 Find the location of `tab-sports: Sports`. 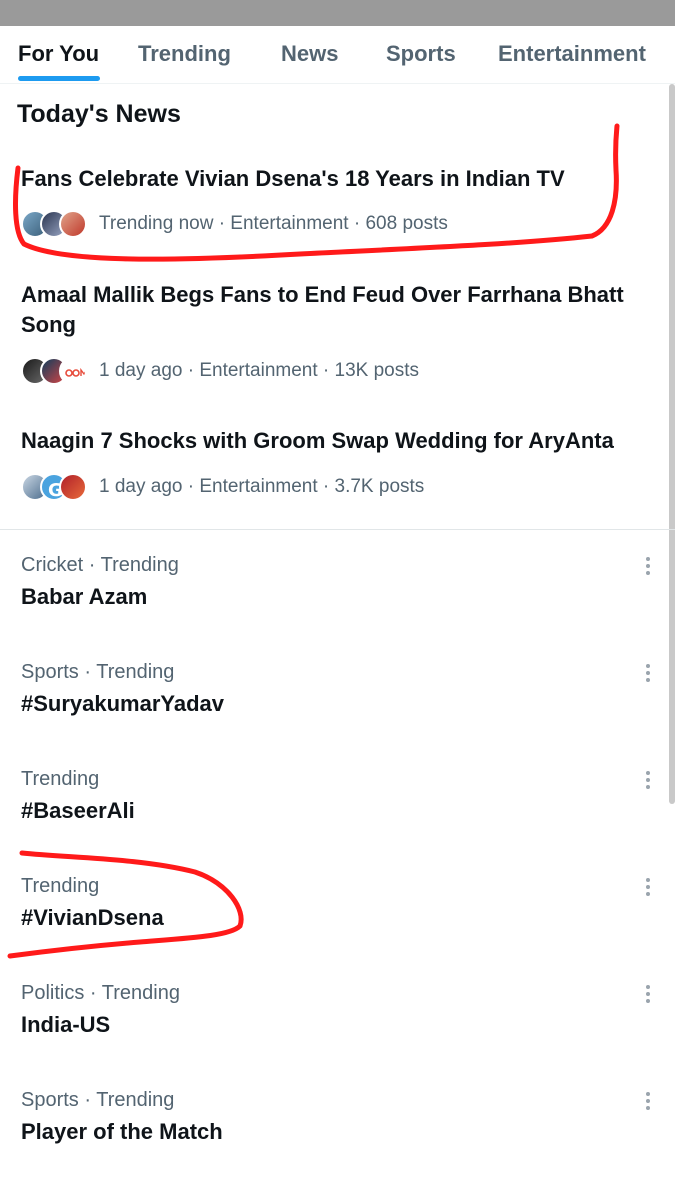

tab-sports: Sports is located at coordinates (421, 55).